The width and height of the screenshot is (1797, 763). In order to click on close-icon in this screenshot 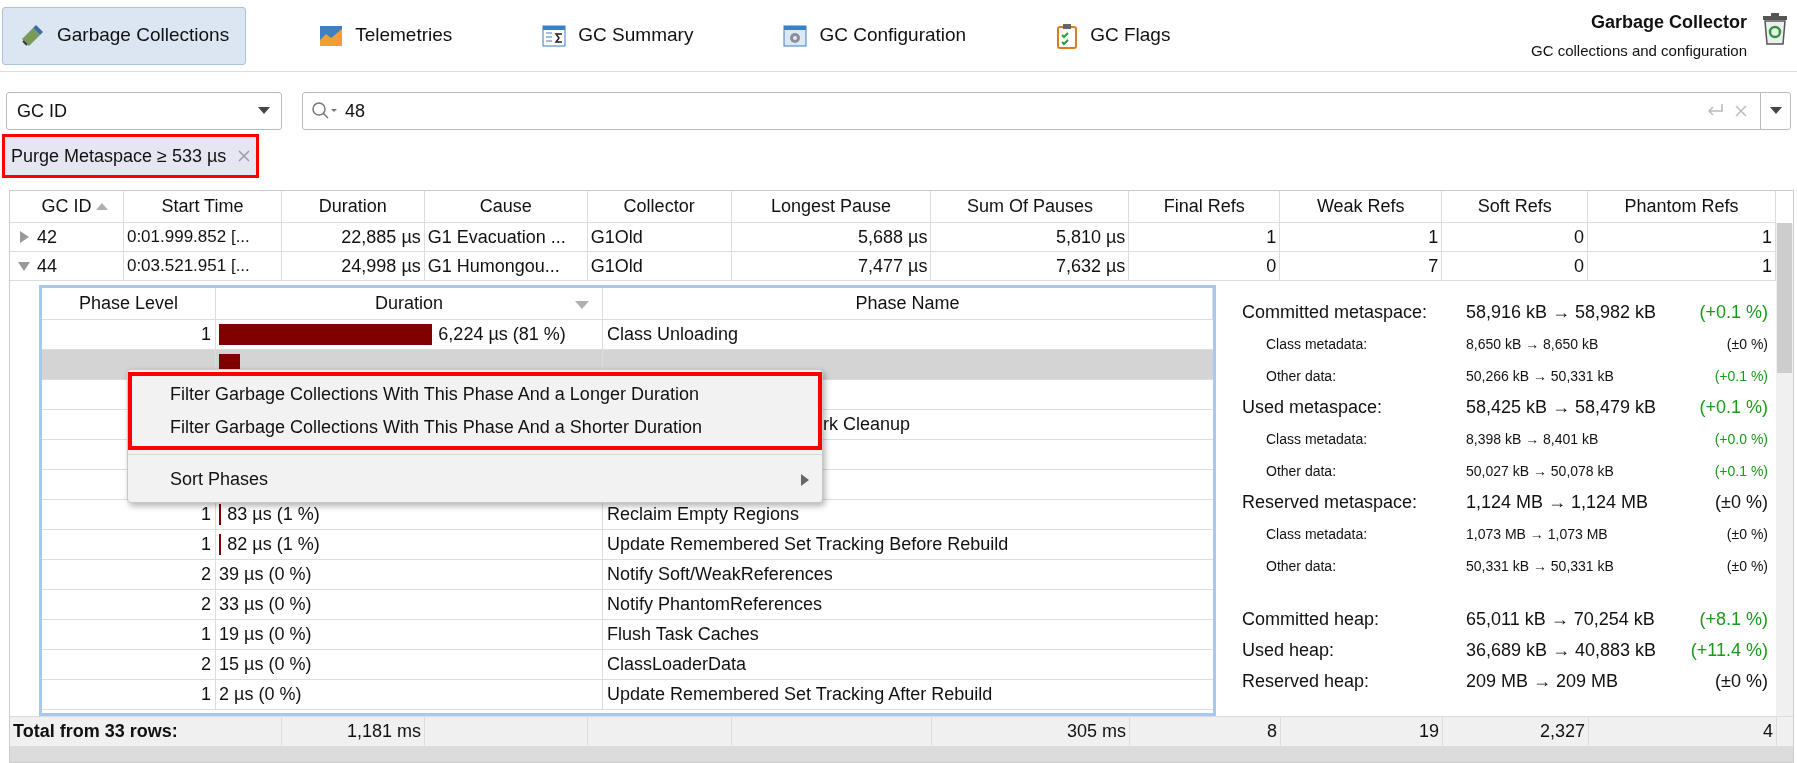, I will do `click(244, 156)`.